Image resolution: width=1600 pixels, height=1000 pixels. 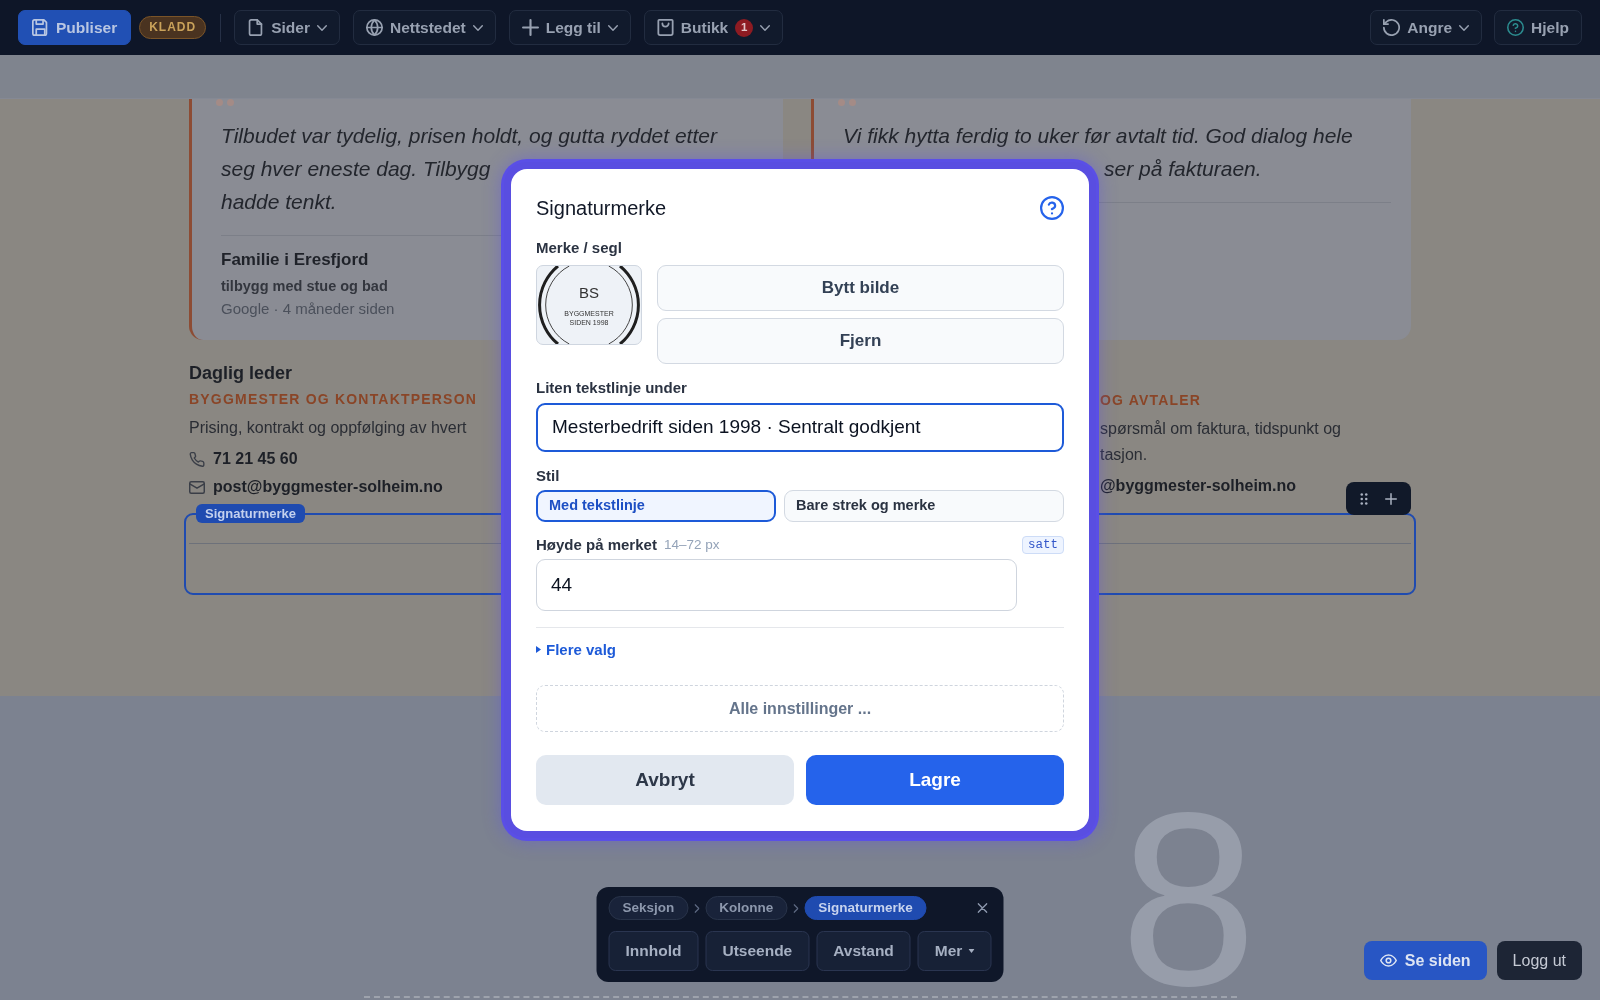 I want to click on status-tag: satt, so click(x=1043, y=544).